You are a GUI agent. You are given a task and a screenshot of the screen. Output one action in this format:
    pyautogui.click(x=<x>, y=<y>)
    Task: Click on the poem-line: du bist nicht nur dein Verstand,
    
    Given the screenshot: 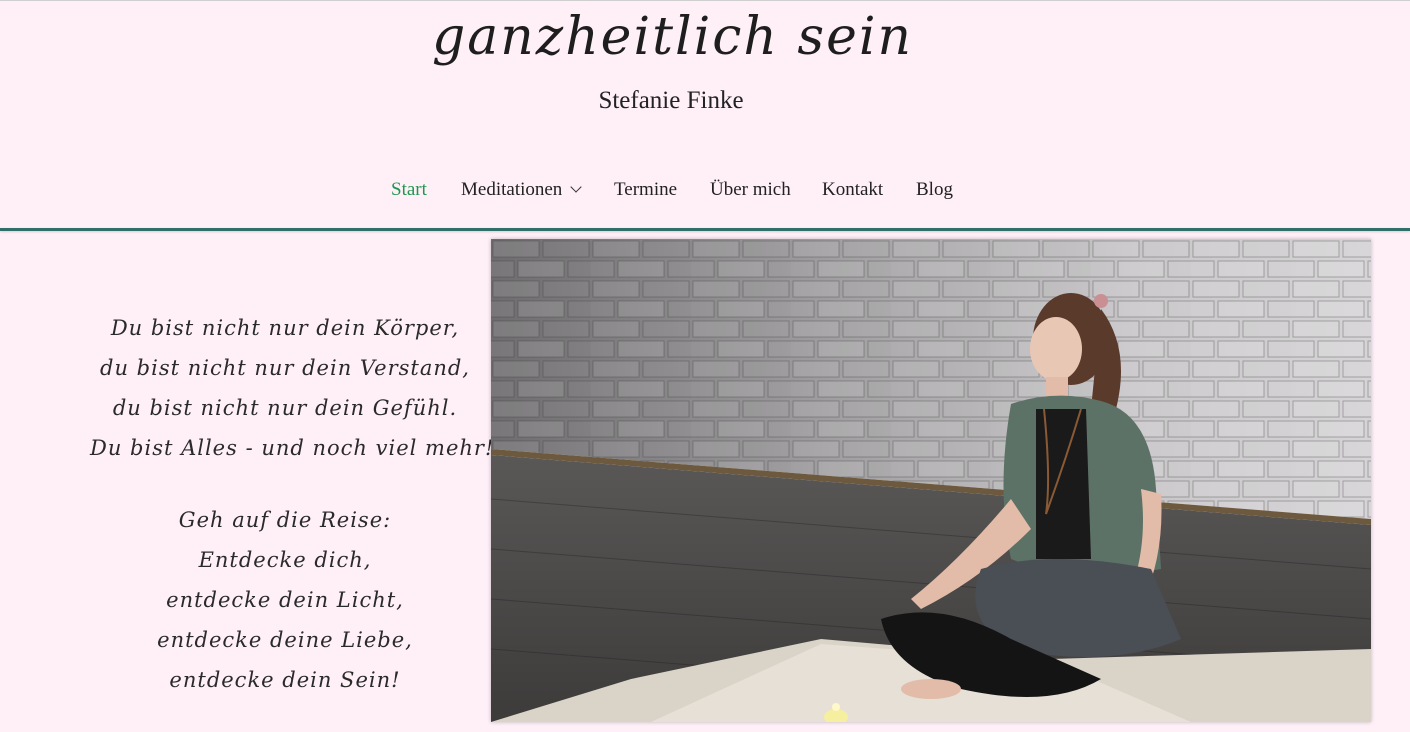 What is the action you would take?
    pyautogui.click(x=285, y=368)
    